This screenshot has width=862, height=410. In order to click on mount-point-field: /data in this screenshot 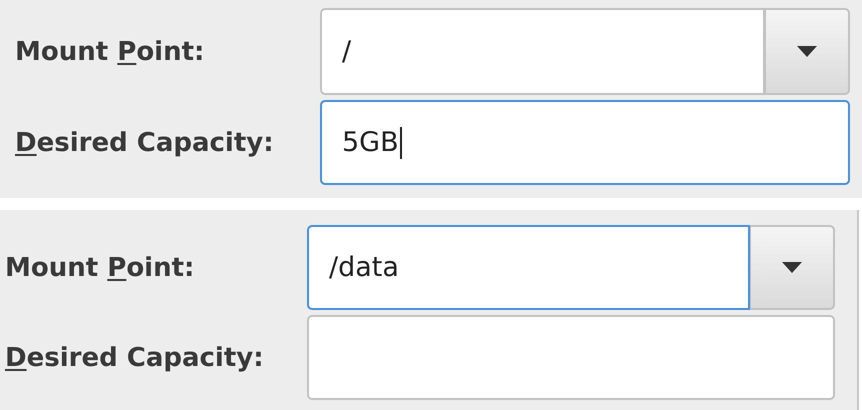, I will do `click(528, 267)`.